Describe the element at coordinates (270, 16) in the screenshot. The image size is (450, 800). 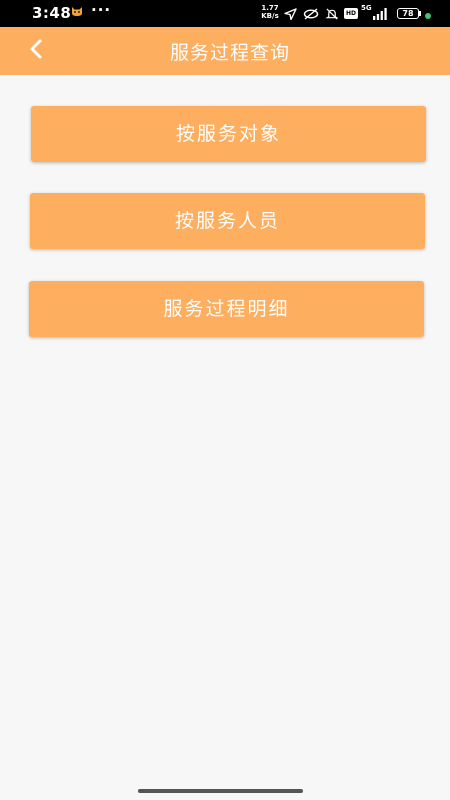
I see `network-speed-unit: KB/s` at that location.